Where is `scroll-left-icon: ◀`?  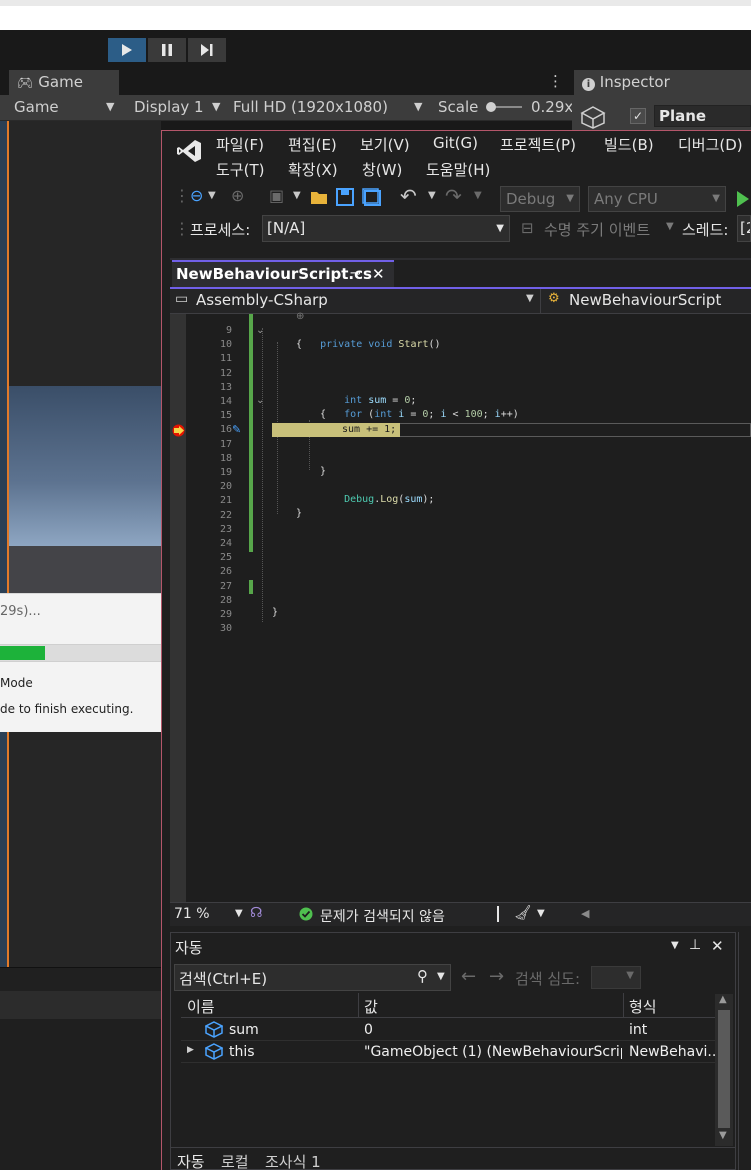
scroll-left-icon: ◀ is located at coordinates (585, 913).